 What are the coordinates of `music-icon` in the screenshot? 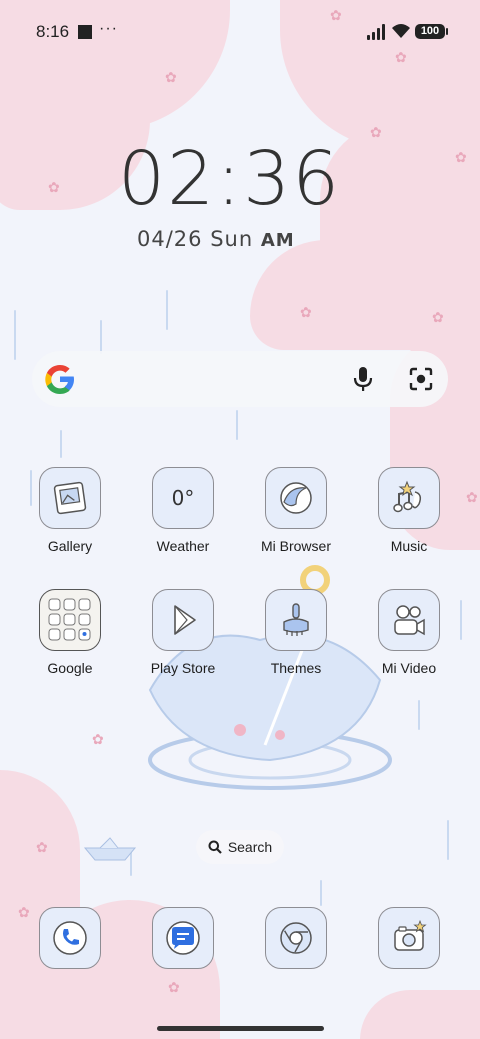 It's located at (409, 498).